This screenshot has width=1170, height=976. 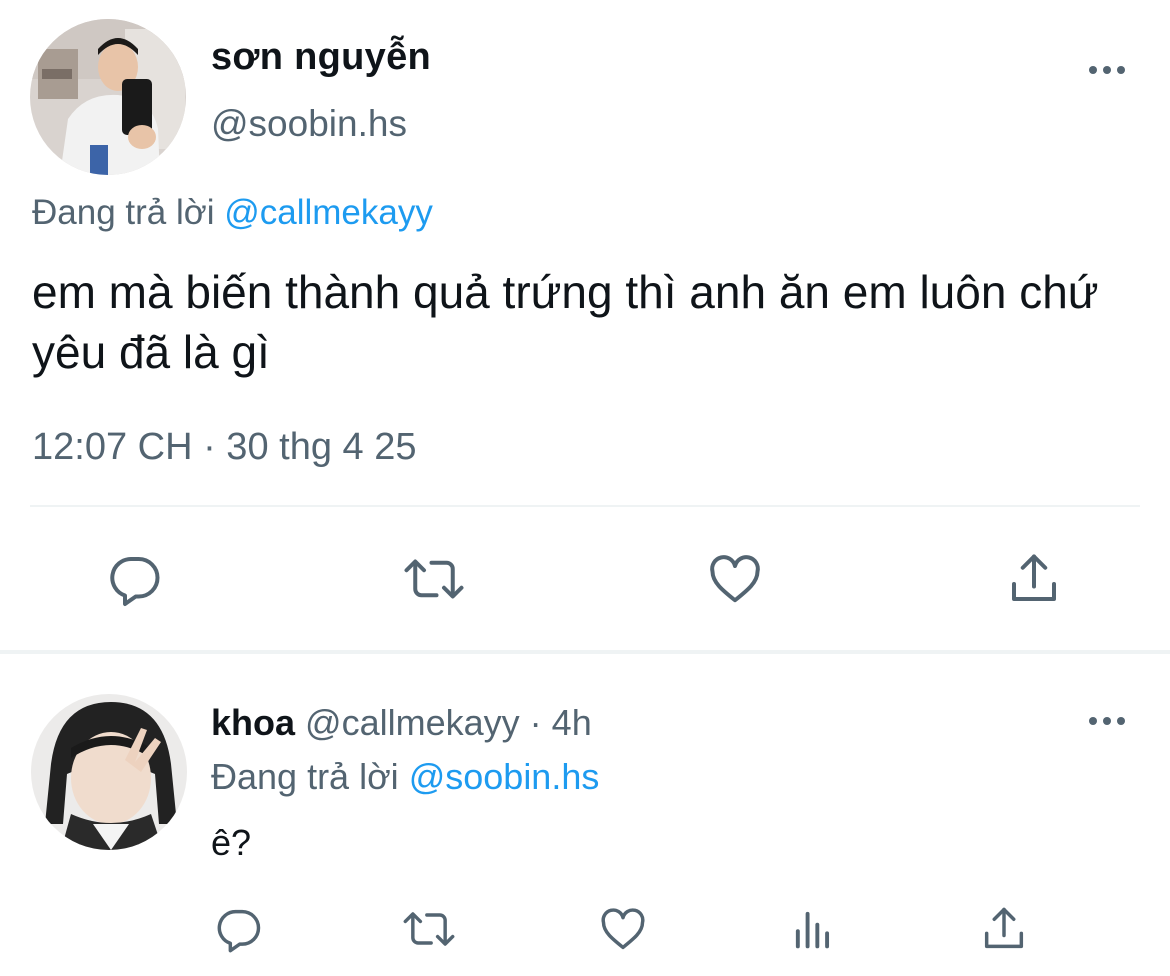 I want to click on author-handle: @soobin.hs, so click(x=309, y=124).